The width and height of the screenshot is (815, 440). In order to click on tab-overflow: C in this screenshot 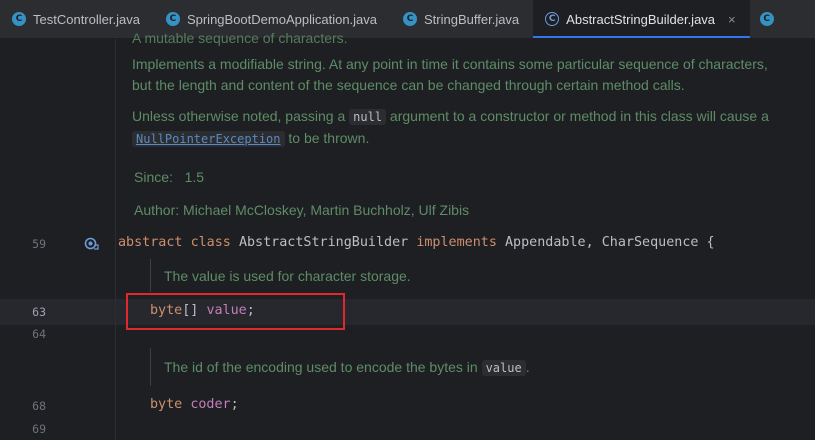, I will do `click(769, 19)`.